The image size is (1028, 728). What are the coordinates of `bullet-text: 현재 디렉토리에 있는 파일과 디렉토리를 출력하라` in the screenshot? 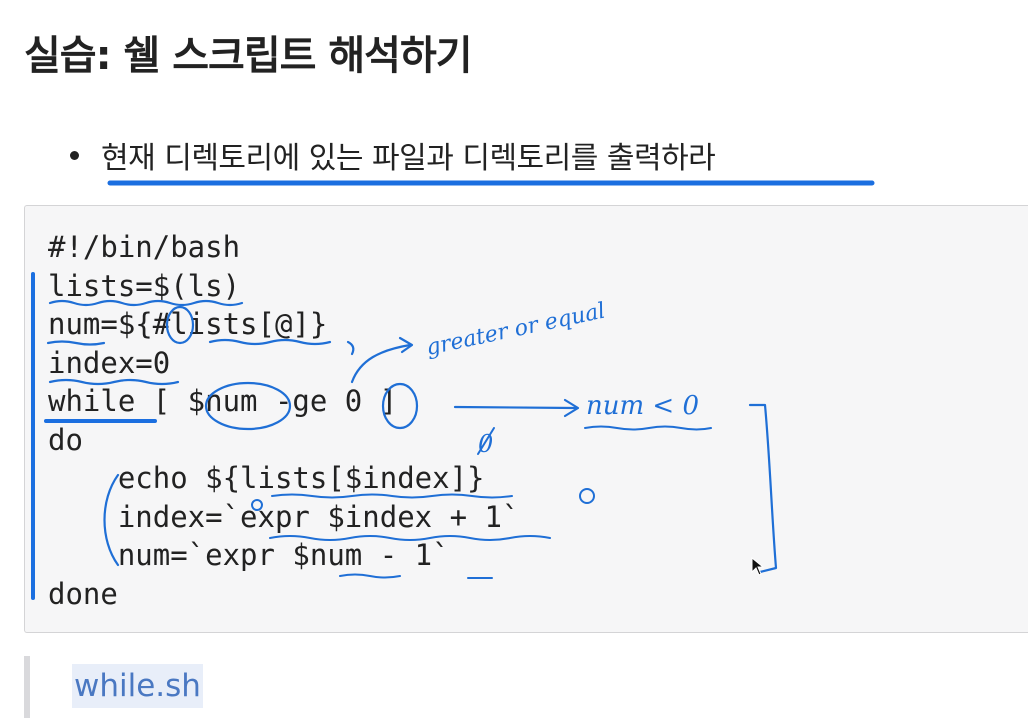 It's located at (408, 158).